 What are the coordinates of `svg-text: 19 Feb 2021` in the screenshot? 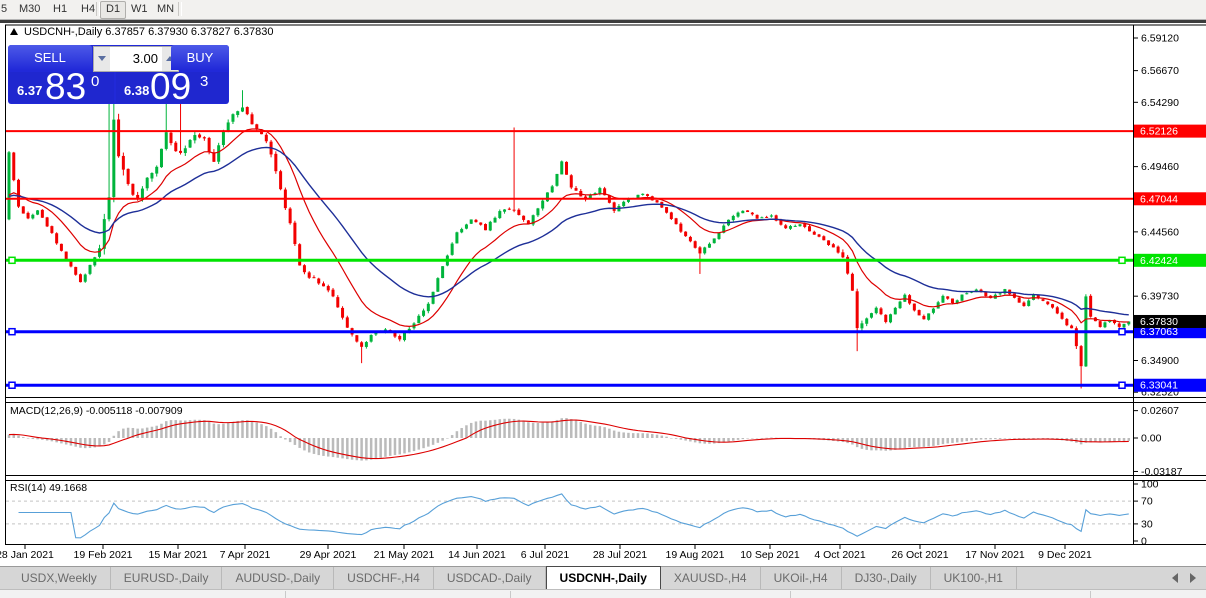 It's located at (103, 555).